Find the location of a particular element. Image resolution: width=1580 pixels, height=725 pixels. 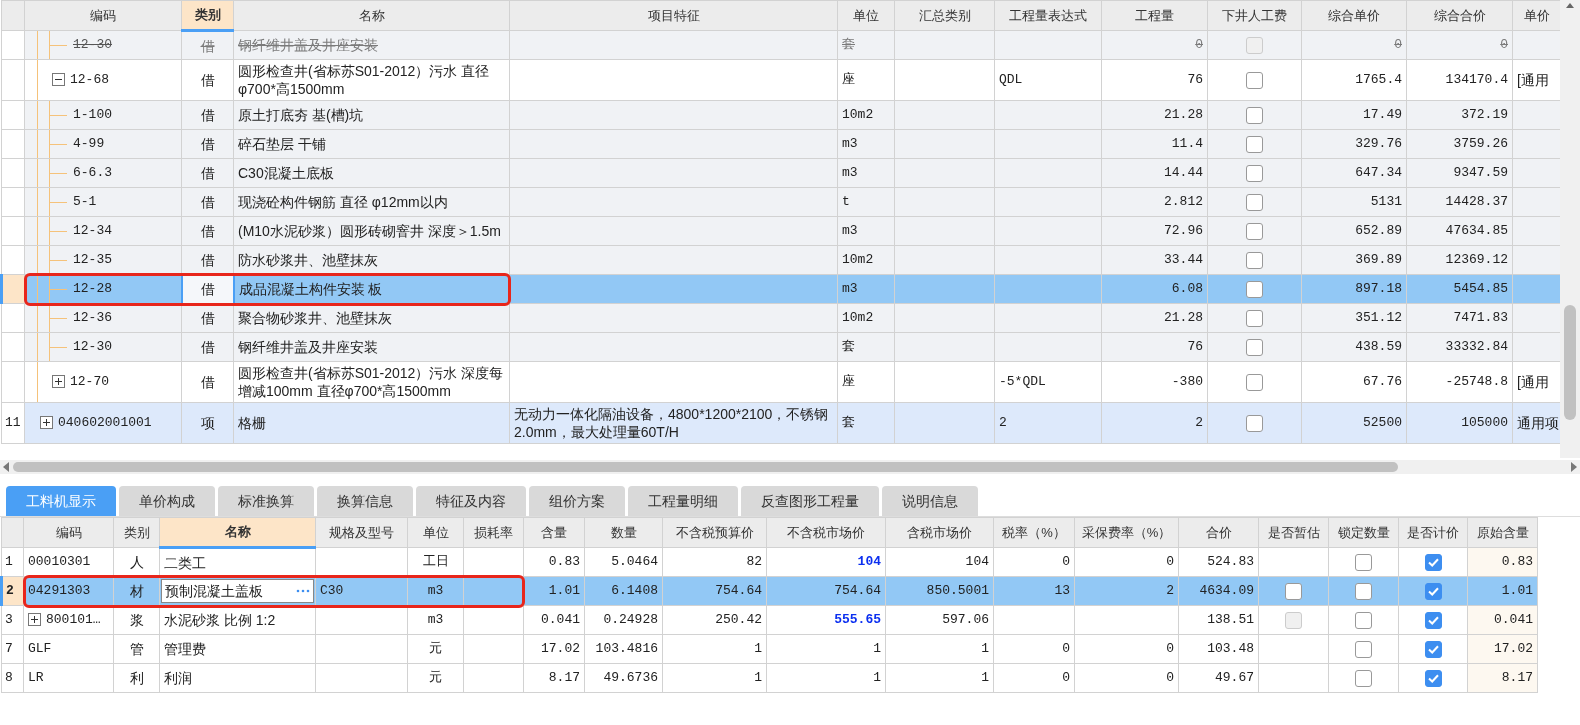

table-cell: LR is located at coordinates (68, 678).